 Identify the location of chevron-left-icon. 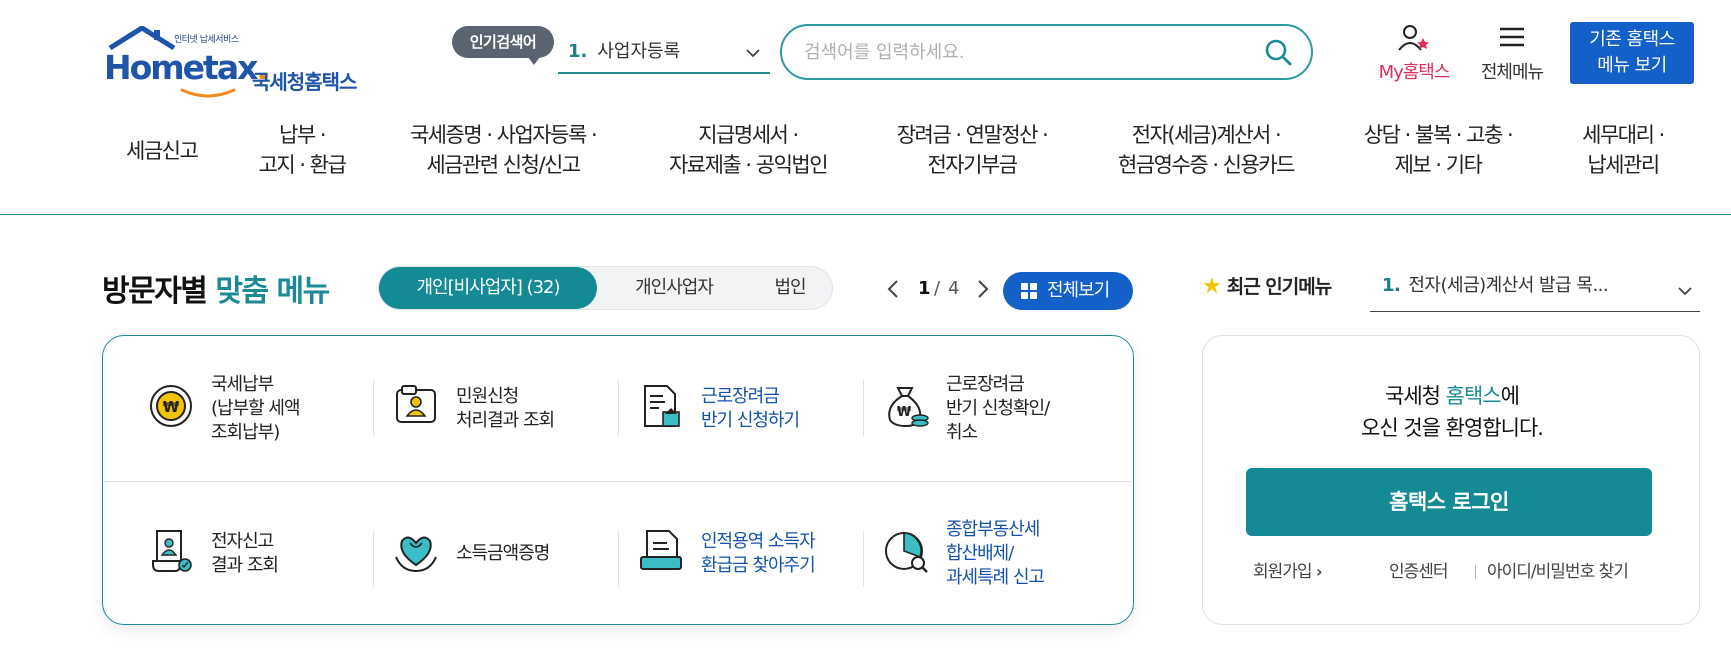
(894, 289).